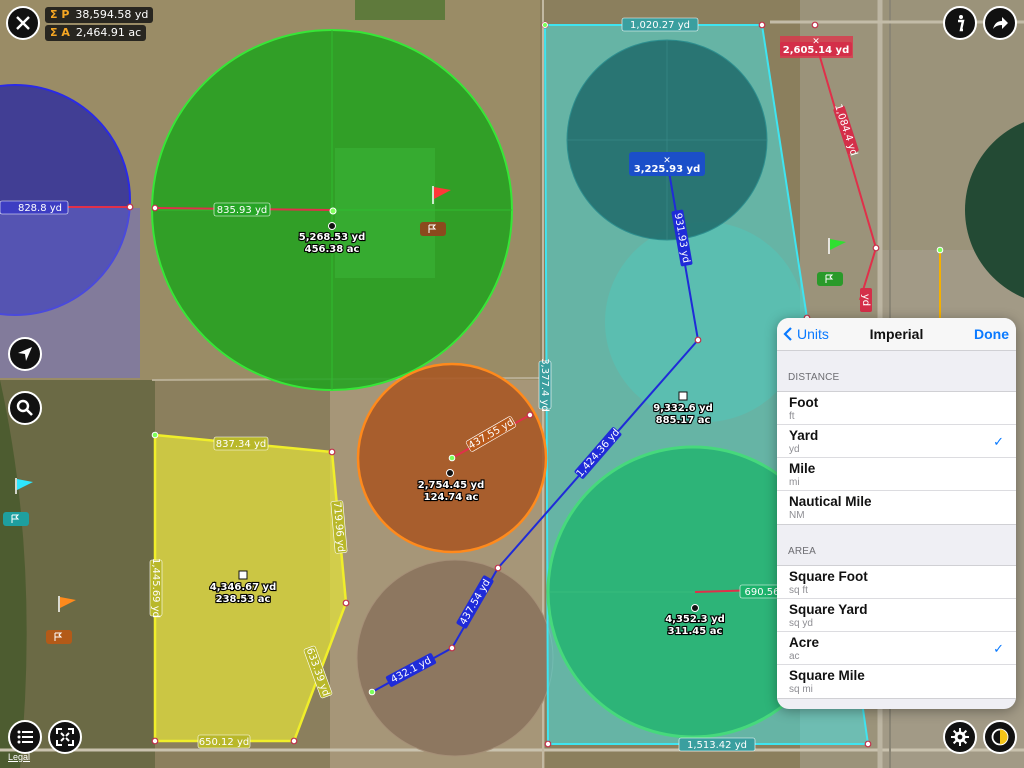 This screenshot has height=768, width=1024. Describe the element at coordinates (792, 416) in the screenshot. I see `unit-abbr: ft` at that location.